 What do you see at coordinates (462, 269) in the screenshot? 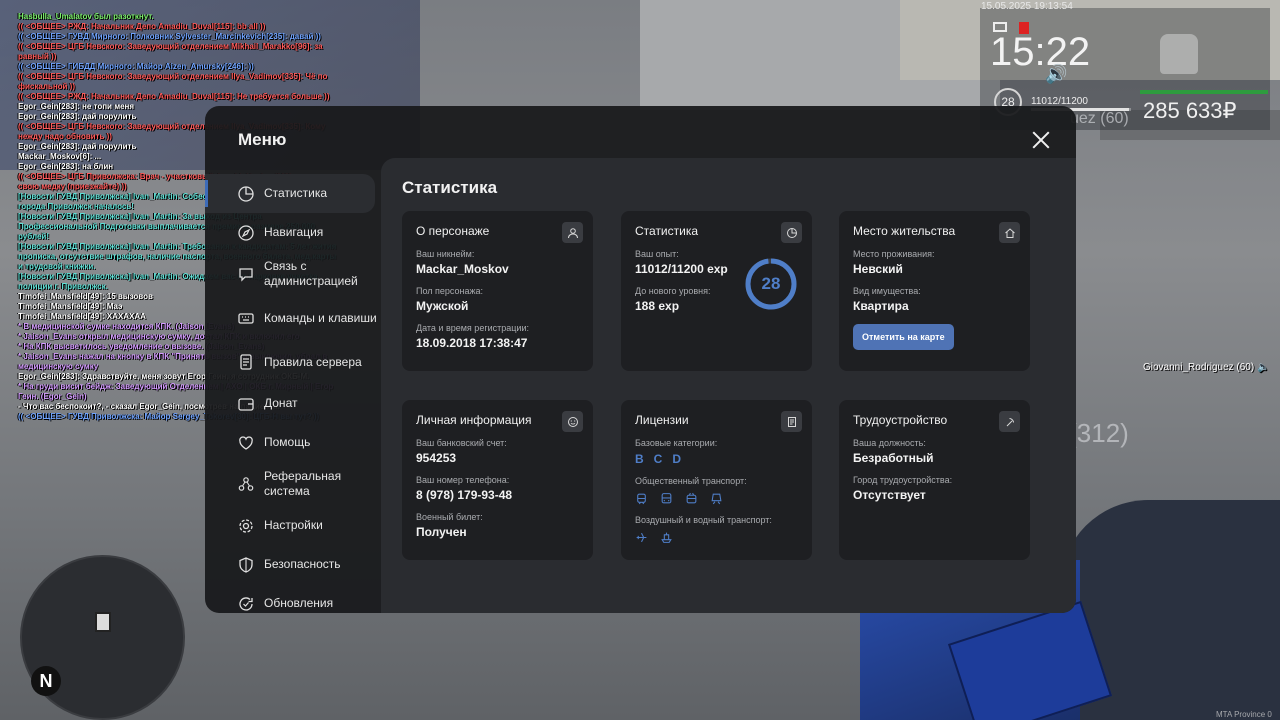
I see `nickname-value: Mackar_Moskov` at bounding box center [462, 269].